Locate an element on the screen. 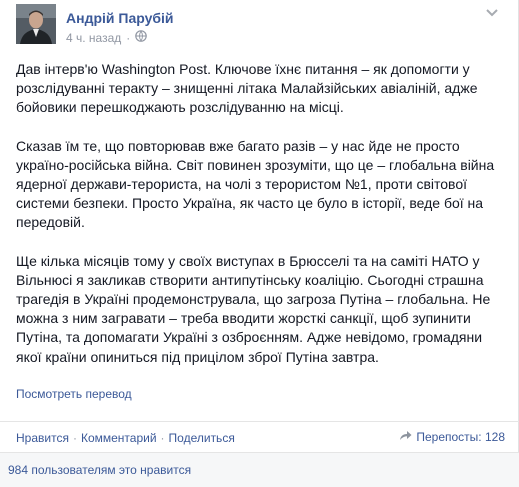  post-meta: 4 ч. назад · is located at coordinates (107, 37).